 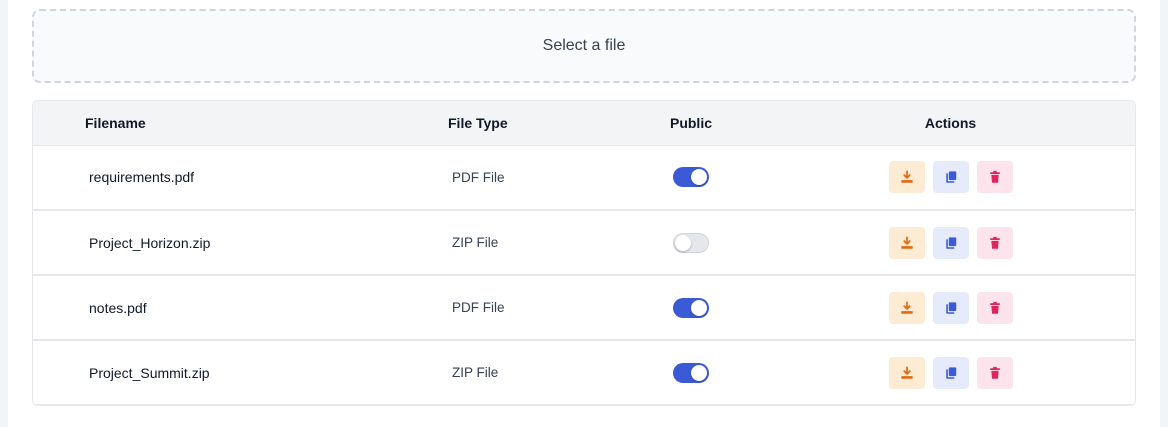 I want to click on header-public: Public, so click(x=691, y=123).